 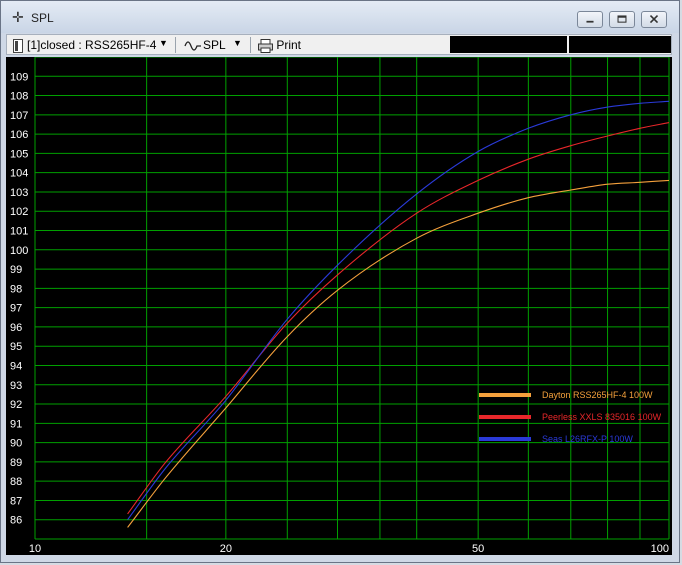 What do you see at coordinates (339, 44) in the screenshot?
I see `toolbar: [1]closed : RSS265HF-4 ▼ SPL ▼ Print` at bounding box center [339, 44].